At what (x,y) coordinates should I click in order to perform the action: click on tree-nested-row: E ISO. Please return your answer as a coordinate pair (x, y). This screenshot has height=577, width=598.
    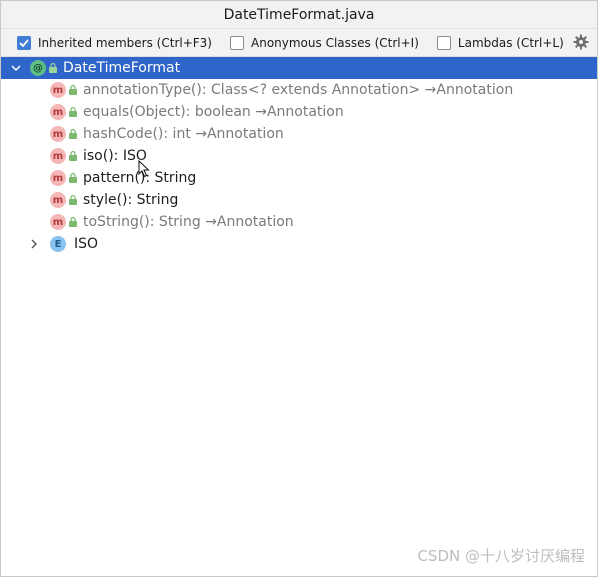
    Looking at the image, I should click on (299, 244).